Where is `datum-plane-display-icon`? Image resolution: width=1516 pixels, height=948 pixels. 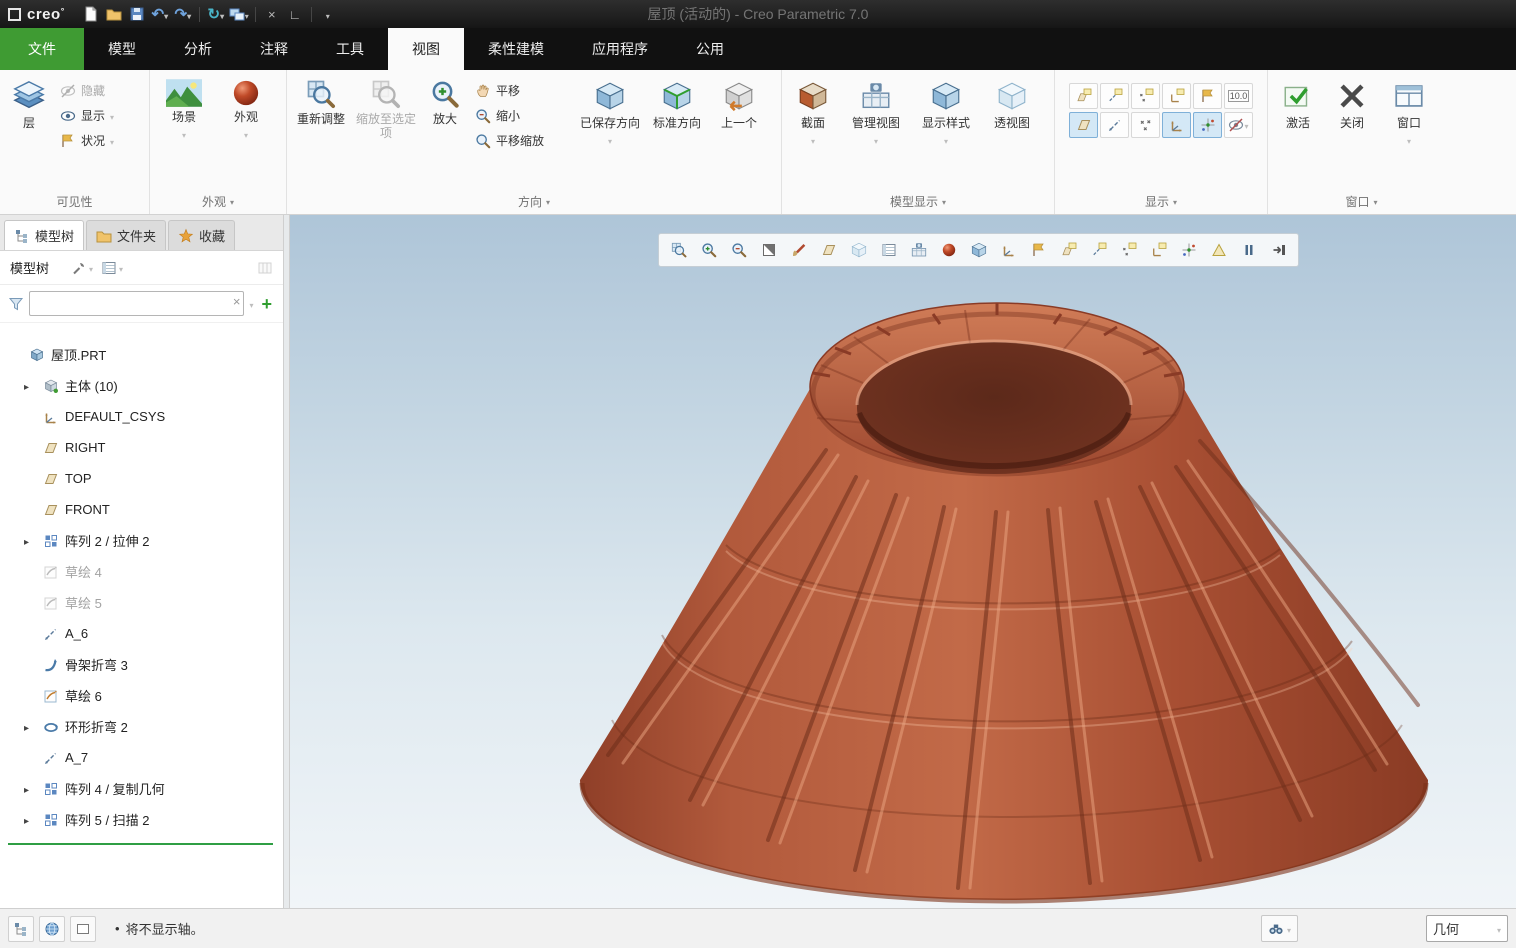
datum-plane-display-icon is located at coordinates (828, 250).